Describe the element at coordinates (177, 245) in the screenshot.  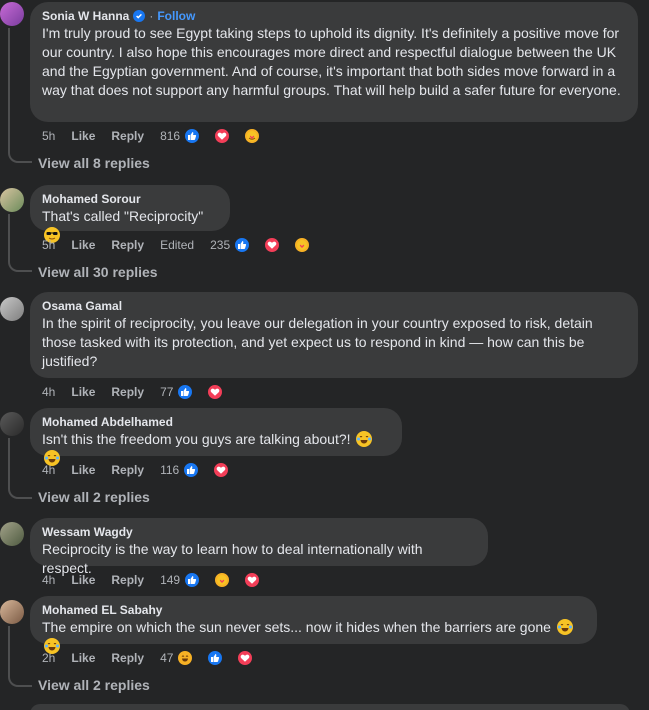
I see `edited-label: Edited` at that location.